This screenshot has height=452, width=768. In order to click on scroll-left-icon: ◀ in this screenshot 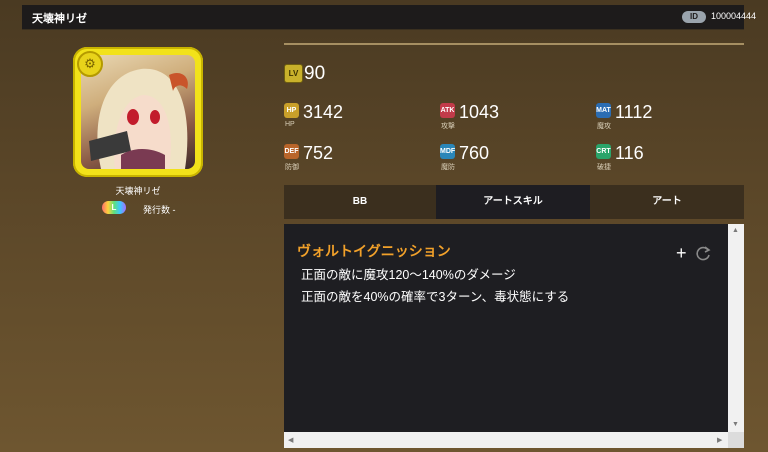, I will do `click(290, 440)`.